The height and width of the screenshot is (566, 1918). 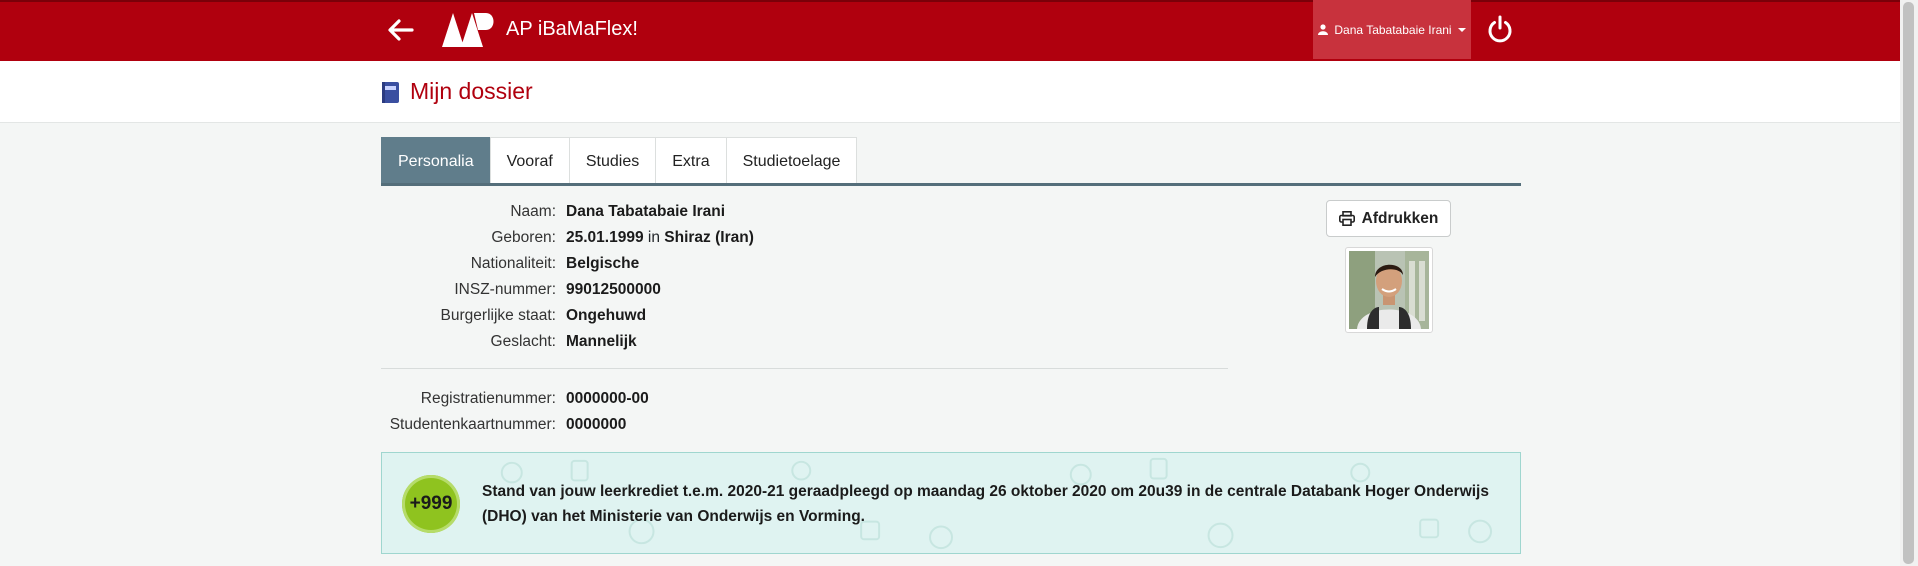 I want to click on notebook-icon, so click(x=390, y=92).